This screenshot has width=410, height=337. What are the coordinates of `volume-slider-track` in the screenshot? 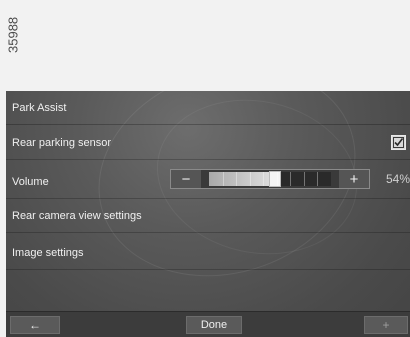 It's located at (270, 179).